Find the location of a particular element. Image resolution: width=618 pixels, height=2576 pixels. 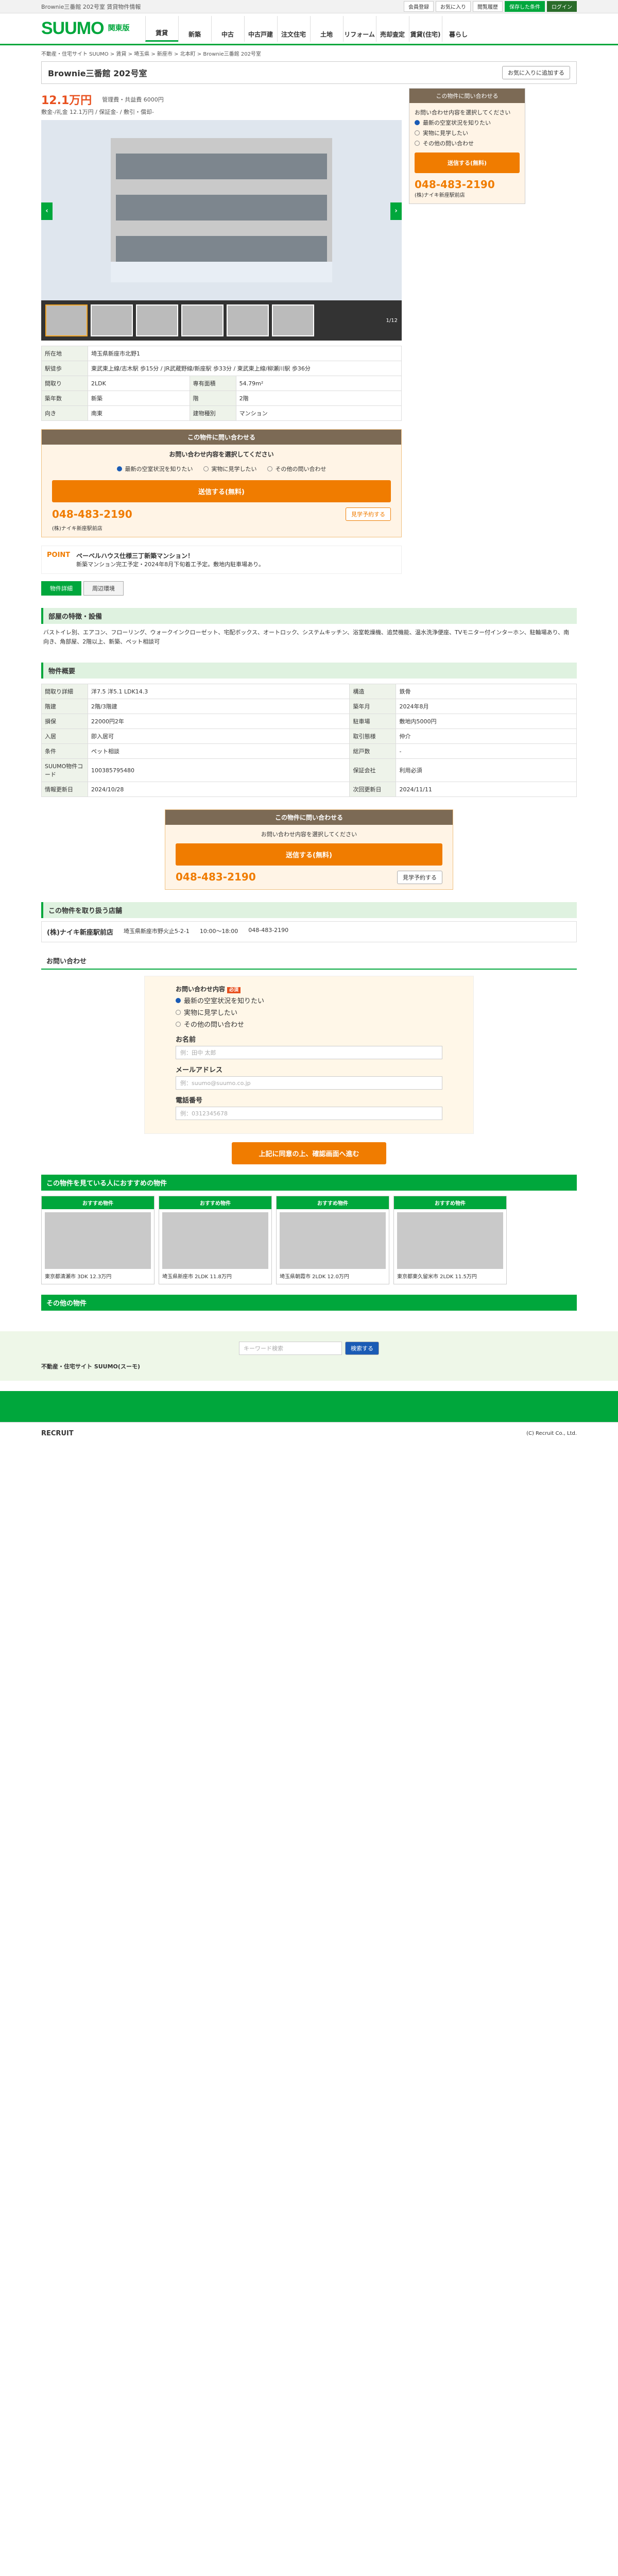

inquiry-header: この物件に問い合わせる is located at coordinates (221, 437).